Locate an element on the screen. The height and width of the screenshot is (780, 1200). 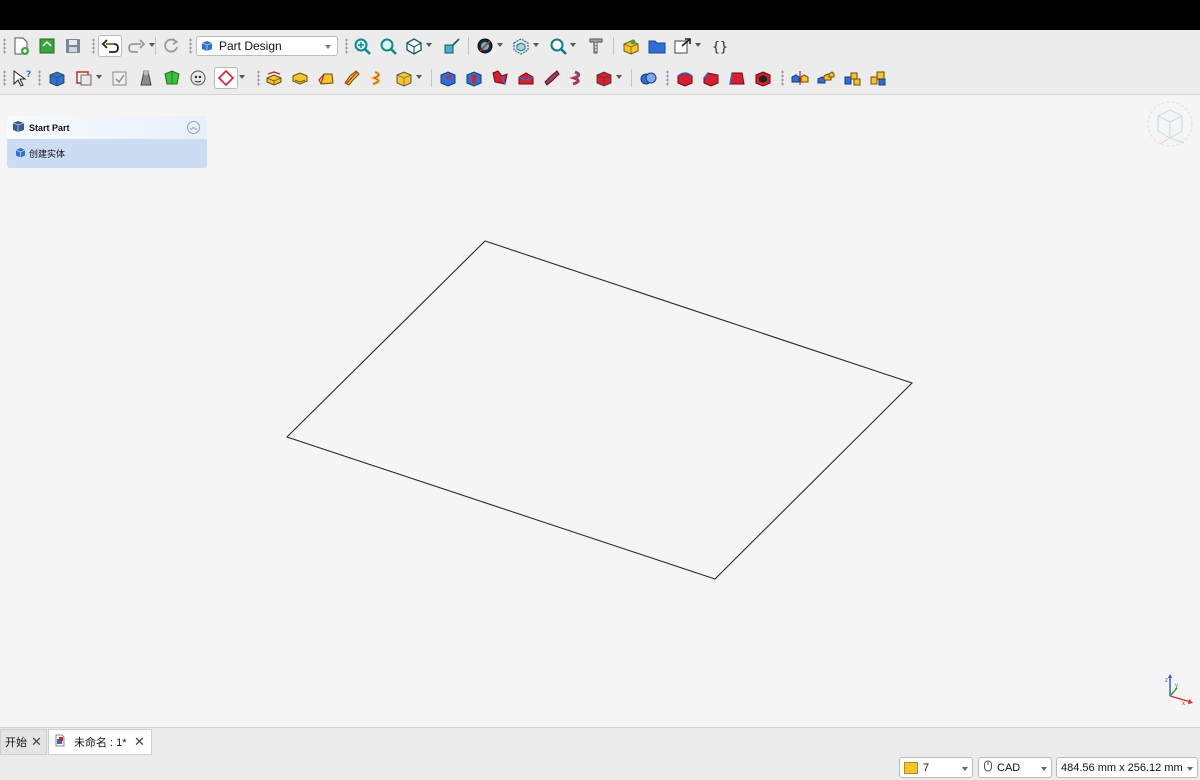
undo-button is located at coordinates (110, 46).